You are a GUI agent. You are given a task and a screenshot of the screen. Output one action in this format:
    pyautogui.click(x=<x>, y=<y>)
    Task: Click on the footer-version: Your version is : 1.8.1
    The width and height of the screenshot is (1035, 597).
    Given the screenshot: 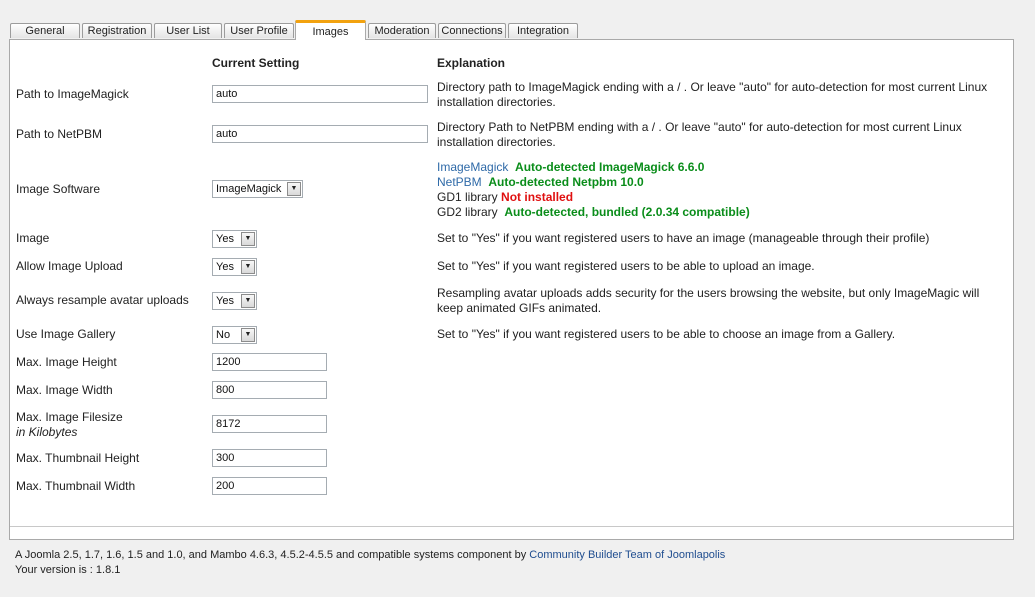 What is the action you would take?
    pyautogui.click(x=68, y=570)
    